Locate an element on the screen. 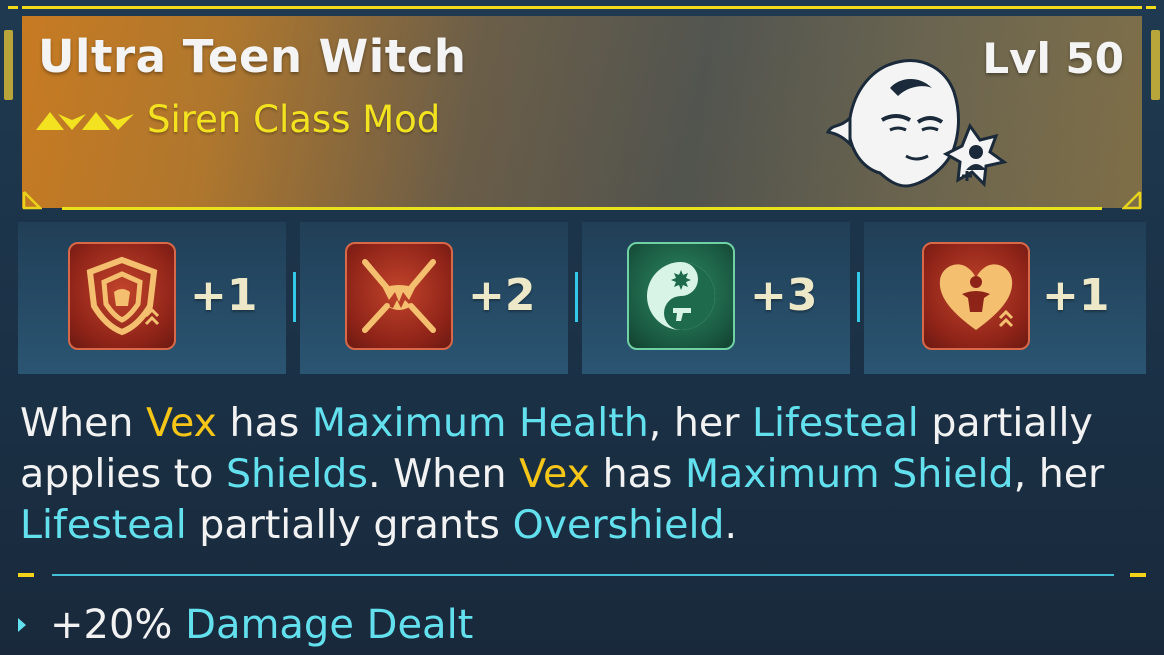  keyword-overshield: Overshield is located at coordinates (618, 525).